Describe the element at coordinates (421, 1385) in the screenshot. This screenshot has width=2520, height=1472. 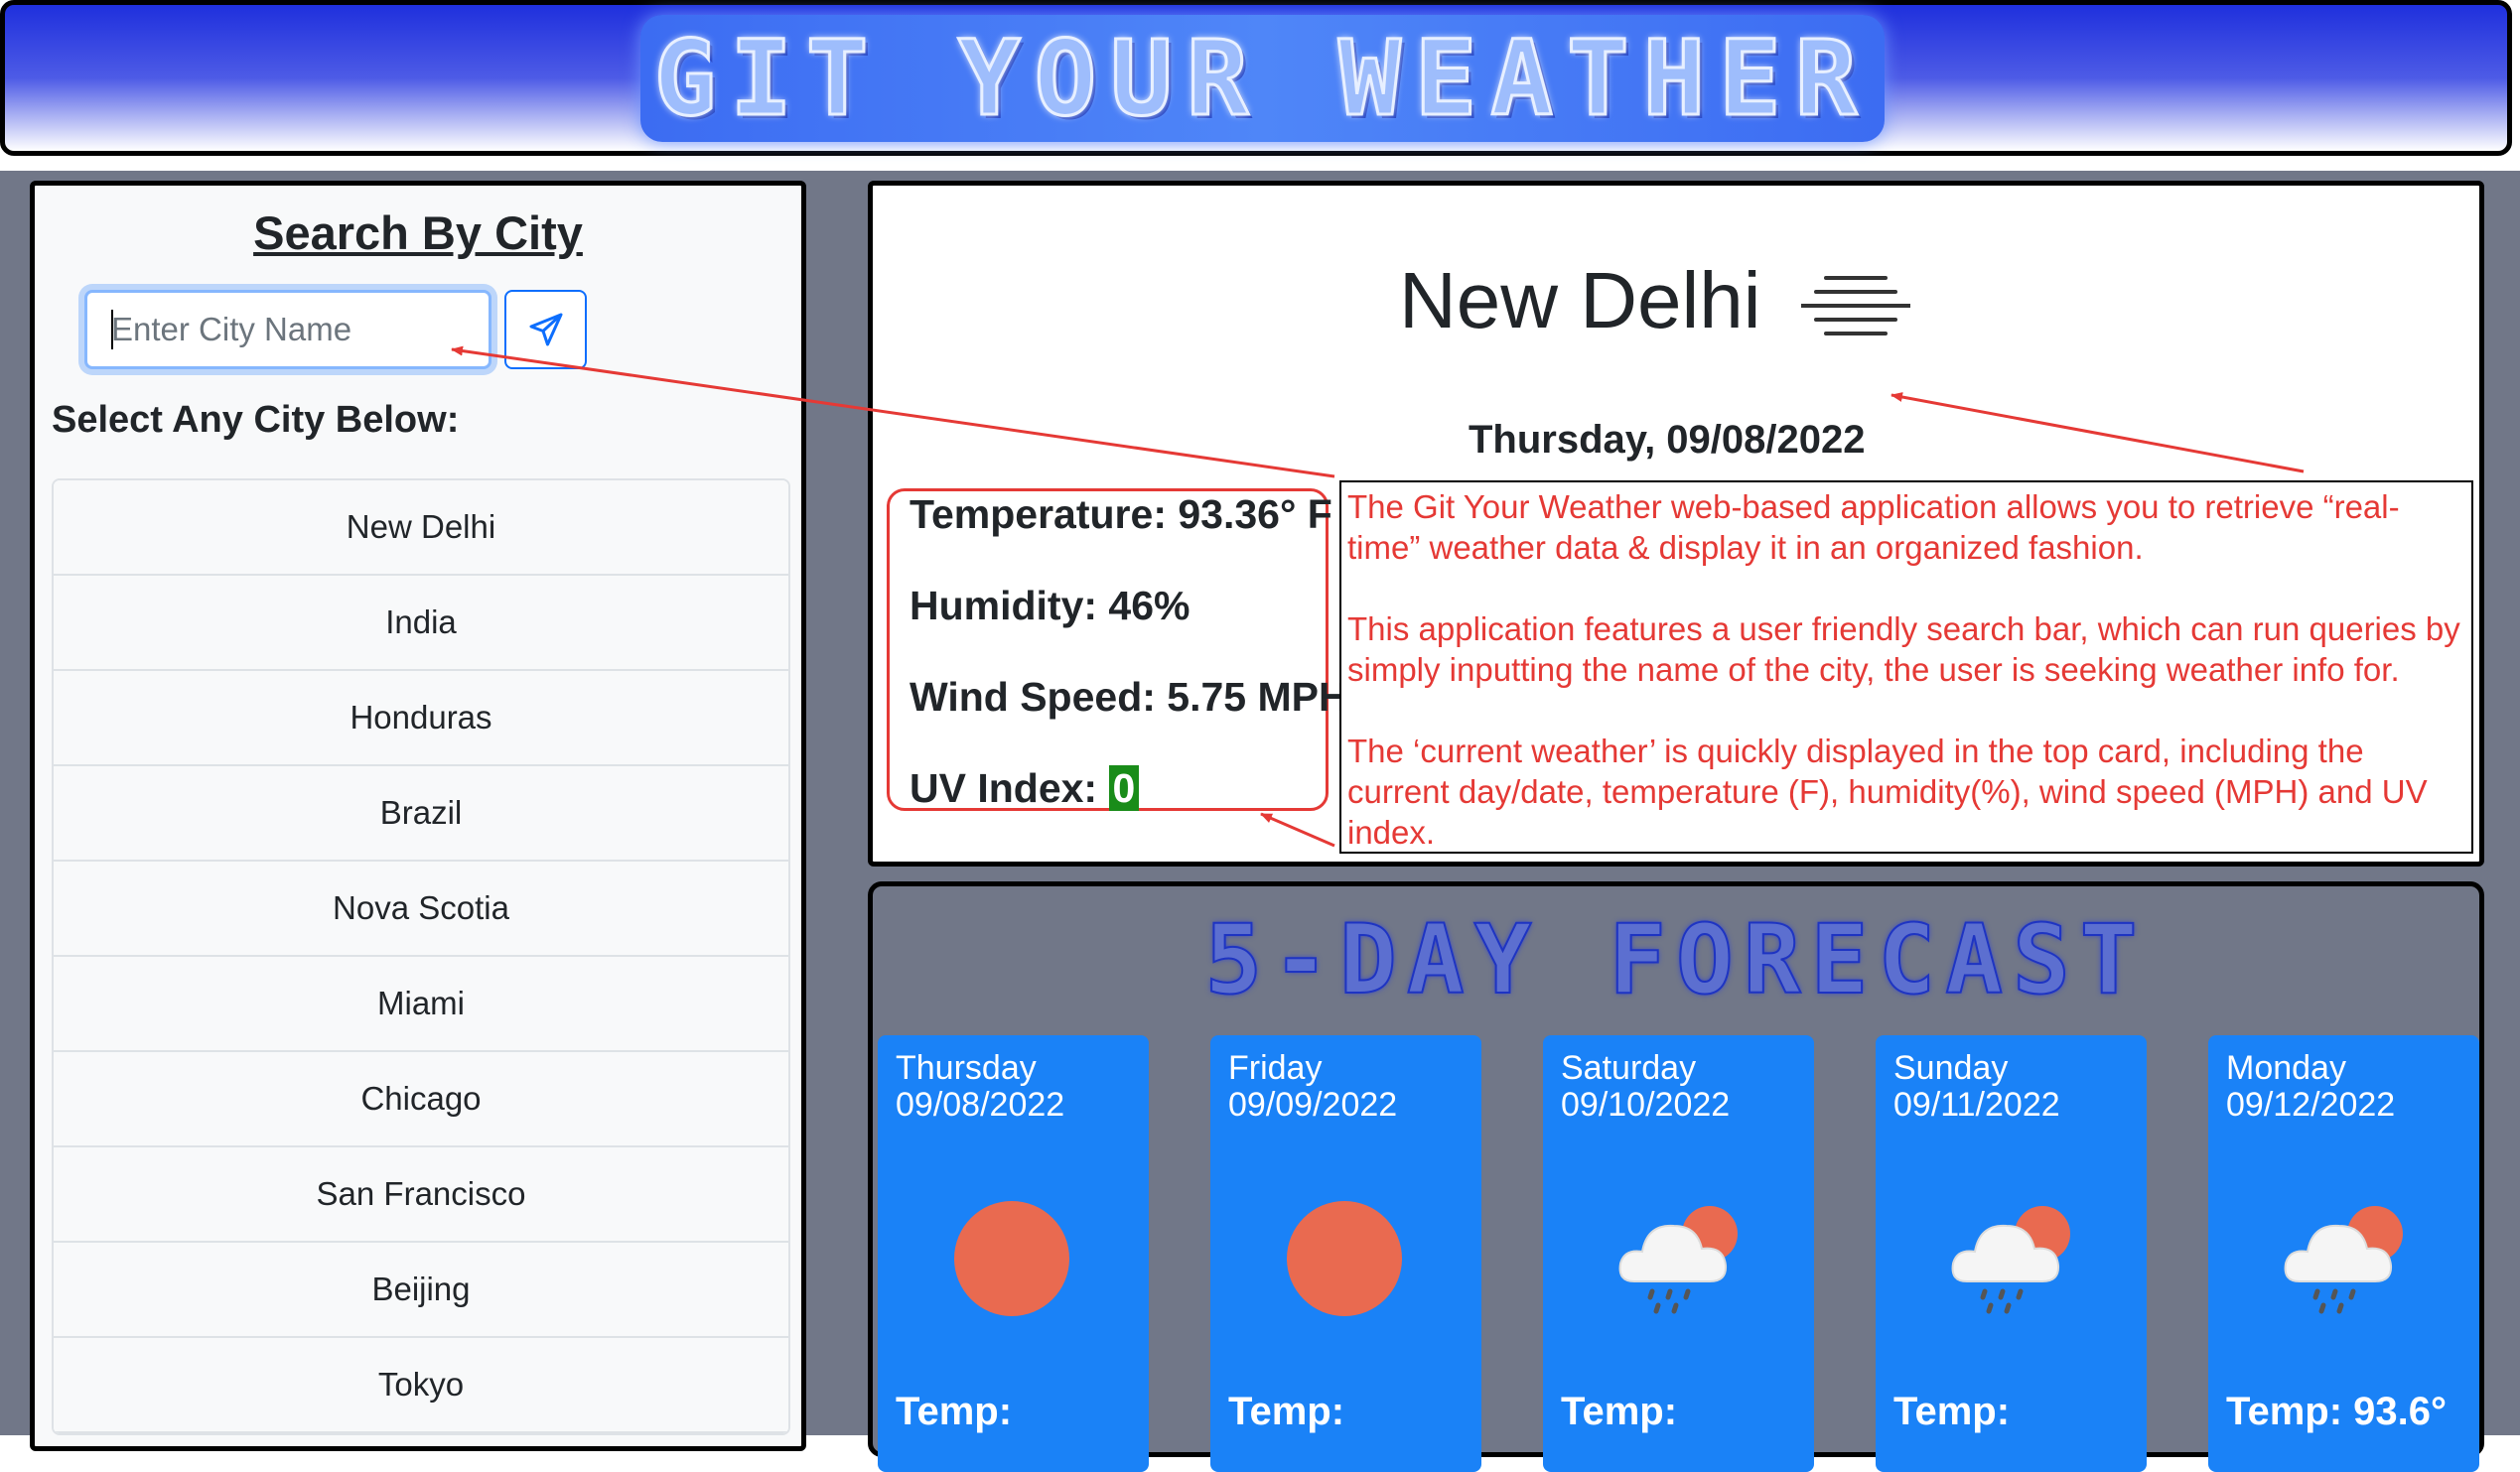
I see `city-item-tokyo: Tokyo` at that location.